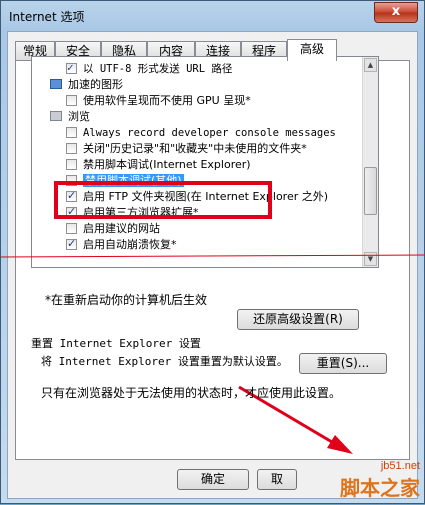 Image resolution: width=425 pixels, height=505 pixels. I want to click on graphics-category-icon, so click(56, 84).